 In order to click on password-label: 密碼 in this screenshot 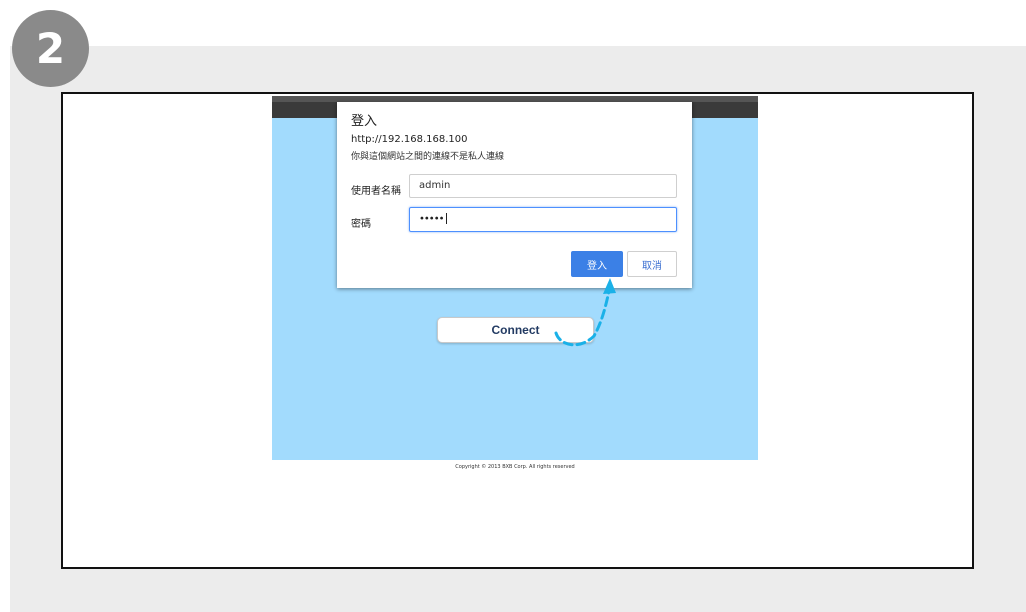, I will do `click(361, 224)`.